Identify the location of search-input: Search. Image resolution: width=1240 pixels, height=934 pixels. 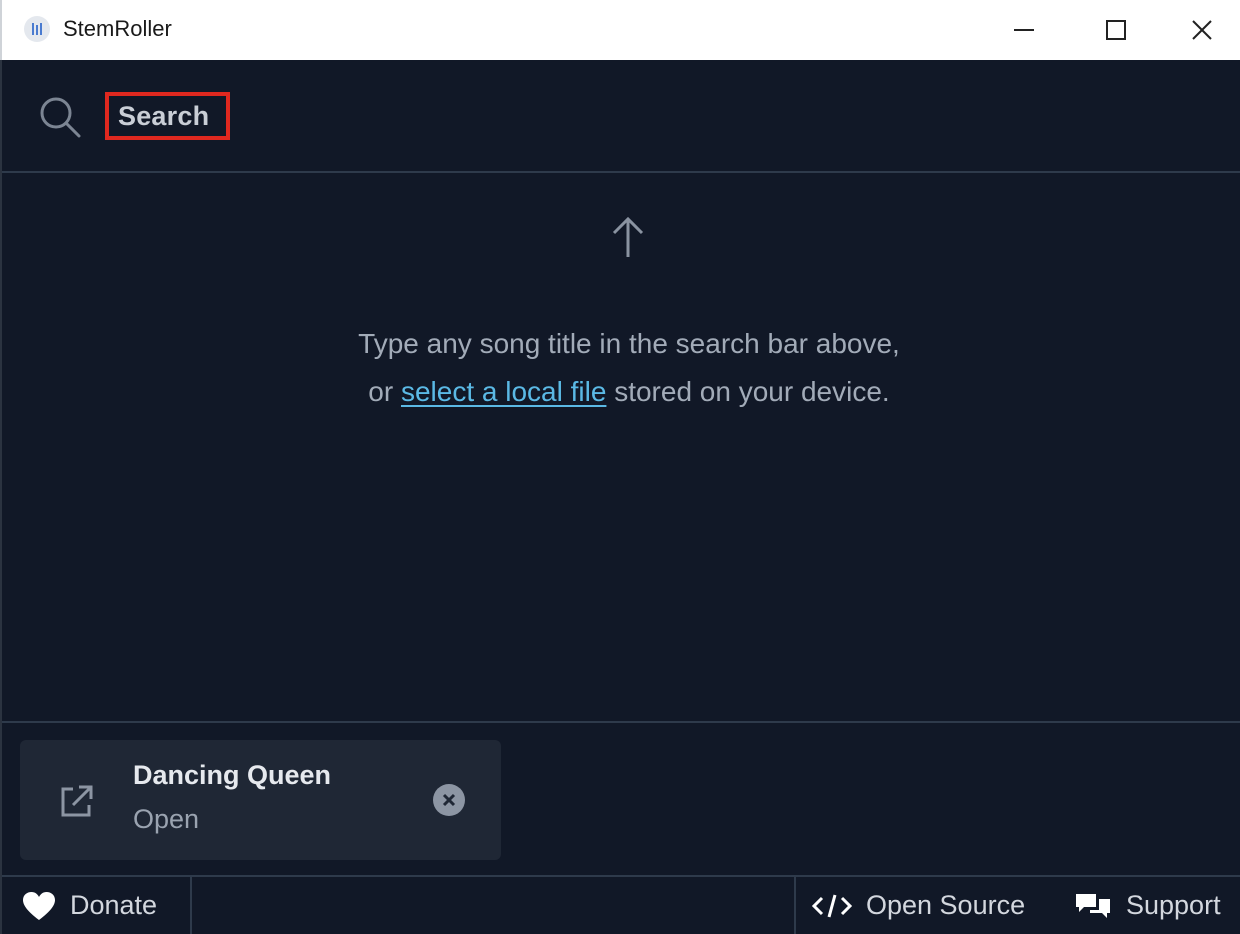
(167, 116).